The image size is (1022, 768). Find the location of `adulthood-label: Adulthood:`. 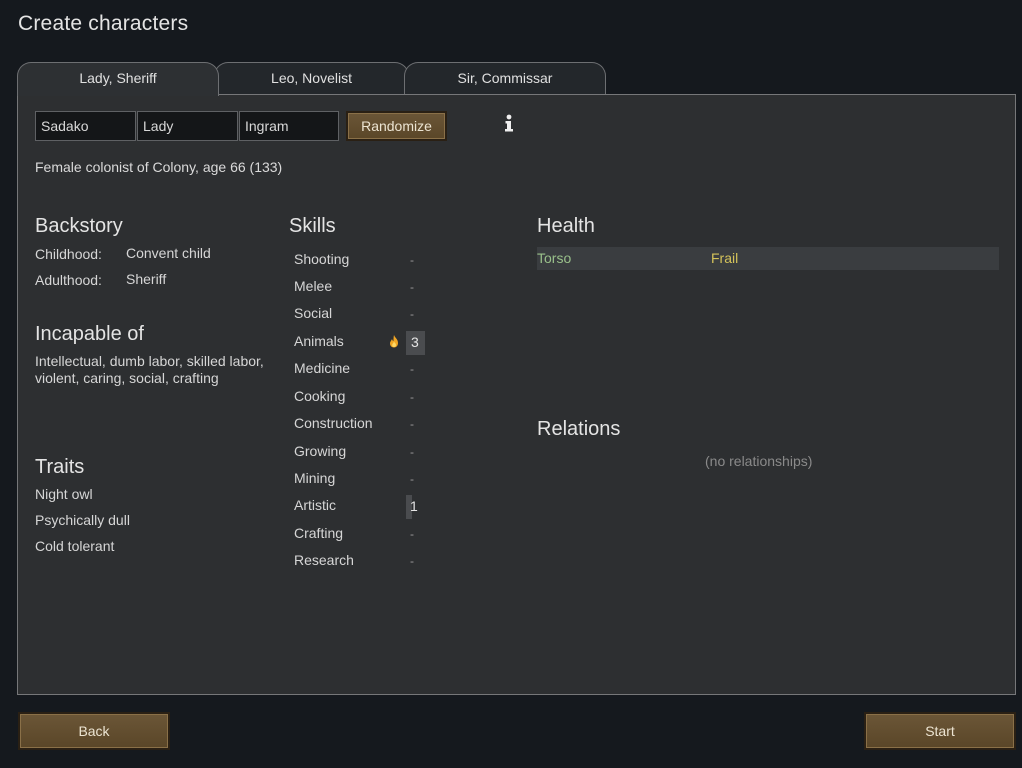

adulthood-label: Adulthood: is located at coordinates (68, 280).